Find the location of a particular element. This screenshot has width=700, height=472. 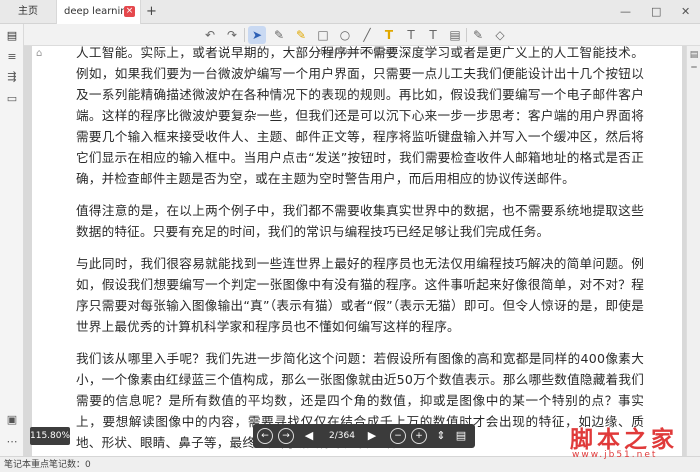

next-page-icon: ▶ is located at coordinates (372, 436).